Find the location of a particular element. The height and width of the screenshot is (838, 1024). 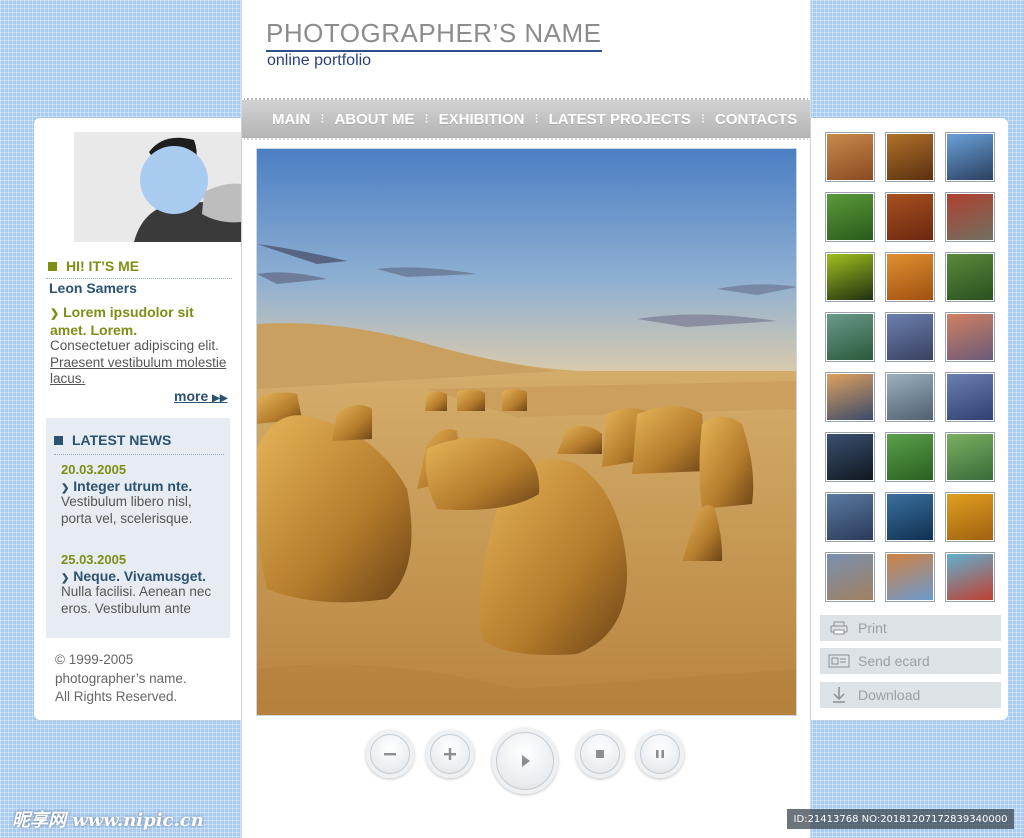

news-headline: Integer utrum nte. is located at coordinates (133, 486).